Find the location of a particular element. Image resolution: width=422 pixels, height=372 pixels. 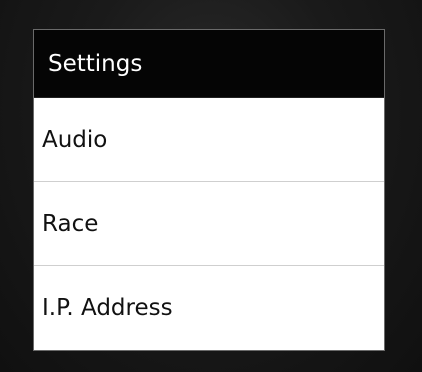

menu-item-label: I.P. Address is located at coordinates (107, 308).